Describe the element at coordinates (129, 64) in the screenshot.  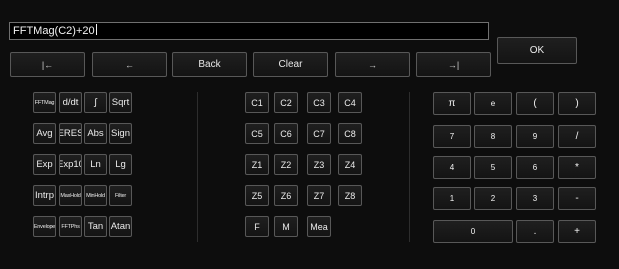
I see `cursor-left-button: ←` at that location.